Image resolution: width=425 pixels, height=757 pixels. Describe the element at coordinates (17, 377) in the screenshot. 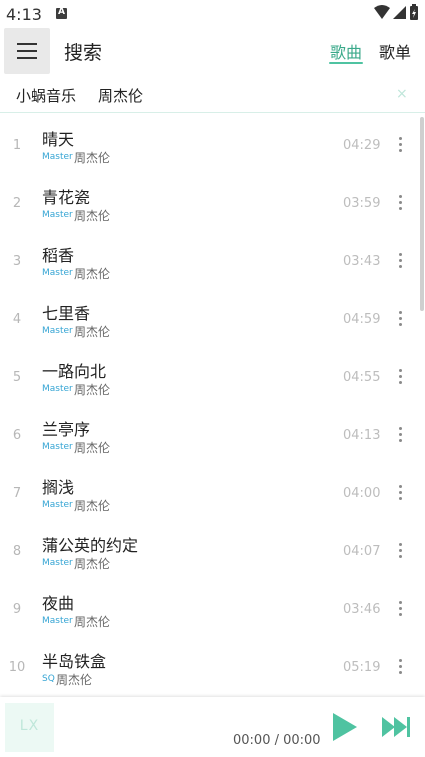

I see `song-index: 5` at that location.